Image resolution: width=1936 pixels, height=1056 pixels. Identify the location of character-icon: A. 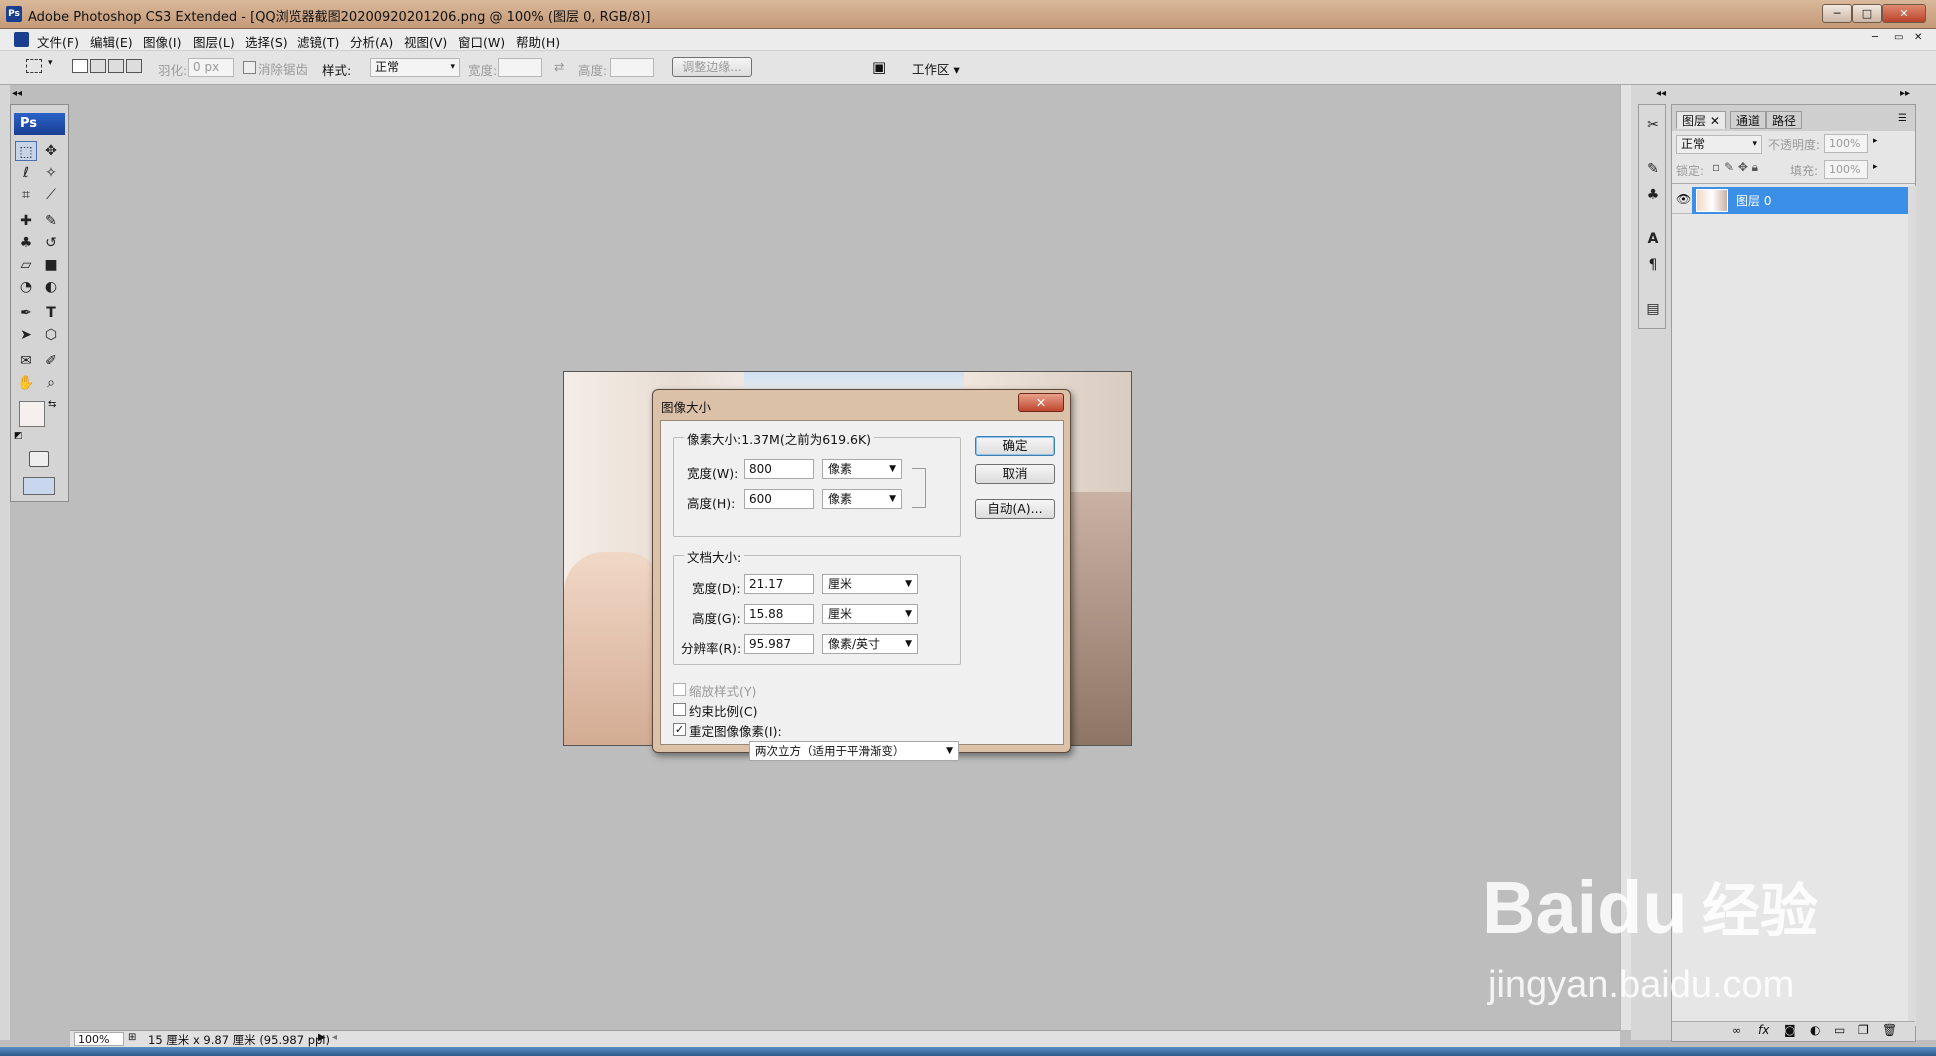
(1653, 239).